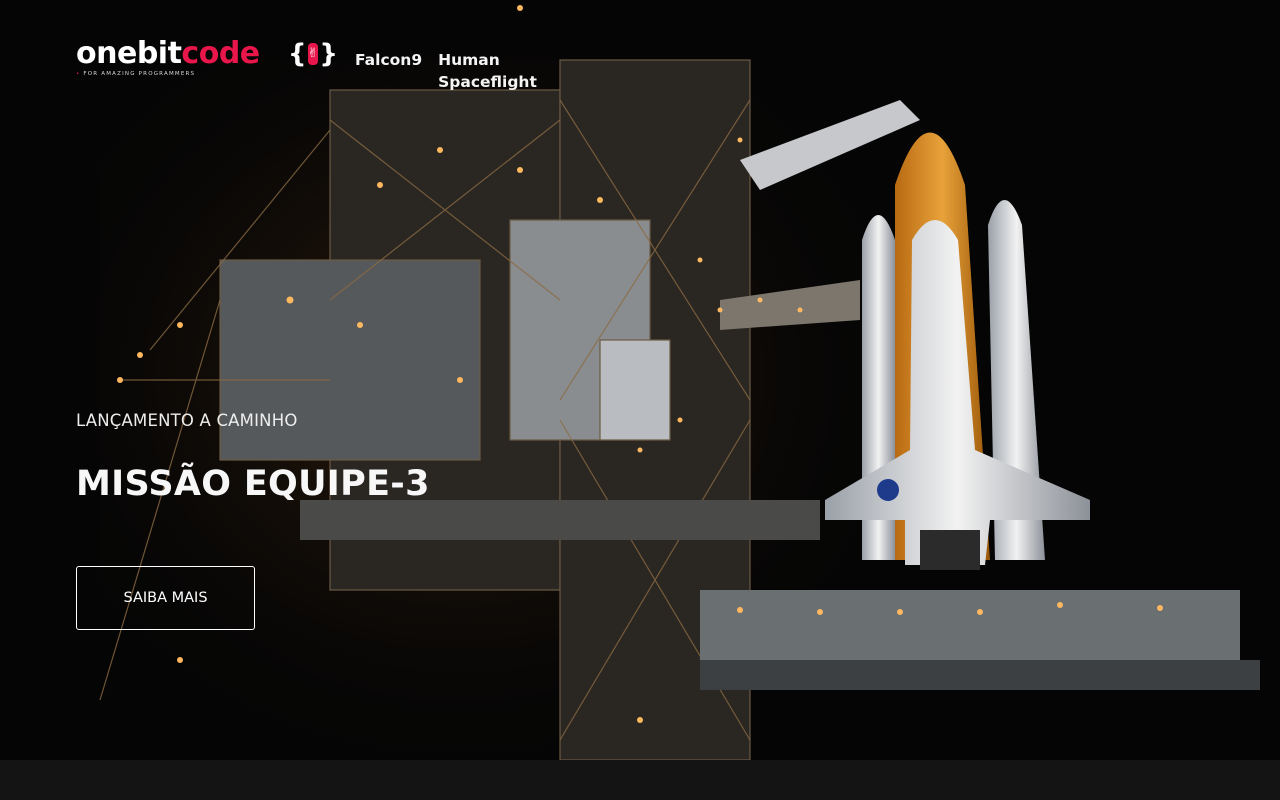 The width and height of the screenshot is (1280, 800). What do you see at coordinates (220, 53) in the screenshot?
I see `logo-word-accent: code` at bounding box center [220, 53].